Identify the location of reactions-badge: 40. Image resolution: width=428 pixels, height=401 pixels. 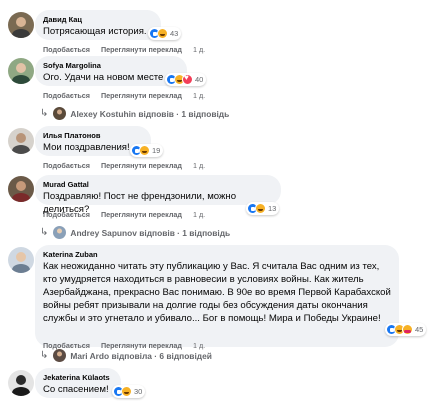
(186, 79).